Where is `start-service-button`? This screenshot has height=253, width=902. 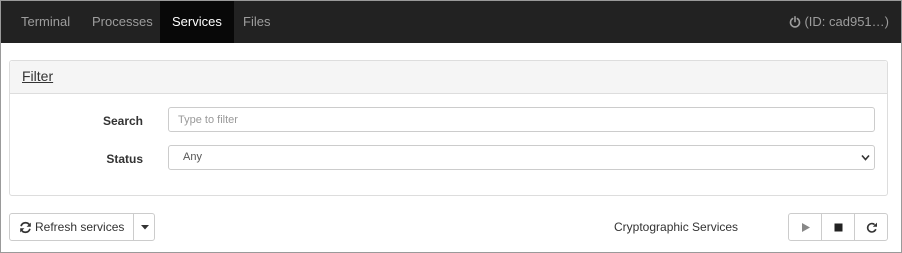 start-service-button is located at coordinates (805, 227).